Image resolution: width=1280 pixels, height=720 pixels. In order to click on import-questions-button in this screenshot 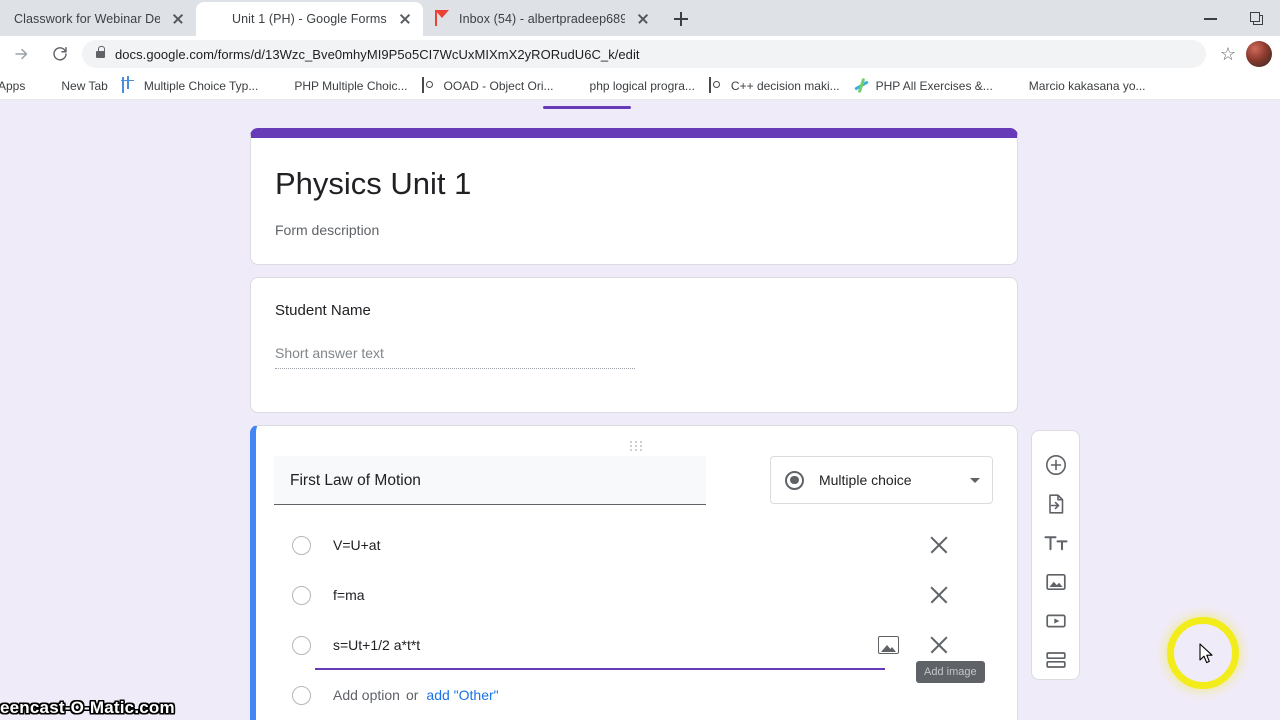, I will do `click(1056, 503)`.